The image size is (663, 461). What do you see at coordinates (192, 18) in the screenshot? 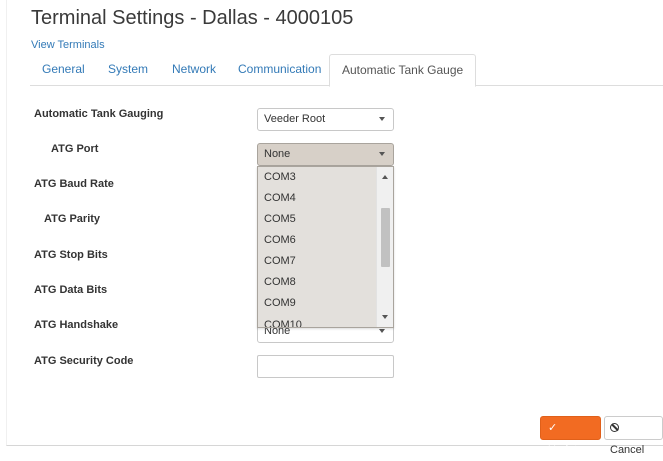
I see `page-title: Terminal Settings - Dallas - 4000105` at bounding box center [192, 18].